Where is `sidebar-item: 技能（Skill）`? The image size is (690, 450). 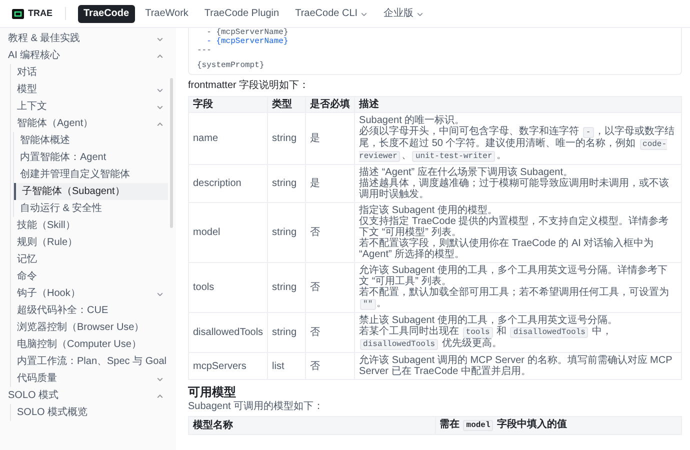
sidebar-item: 技能（Skill） is located at coordinates (89, 225).